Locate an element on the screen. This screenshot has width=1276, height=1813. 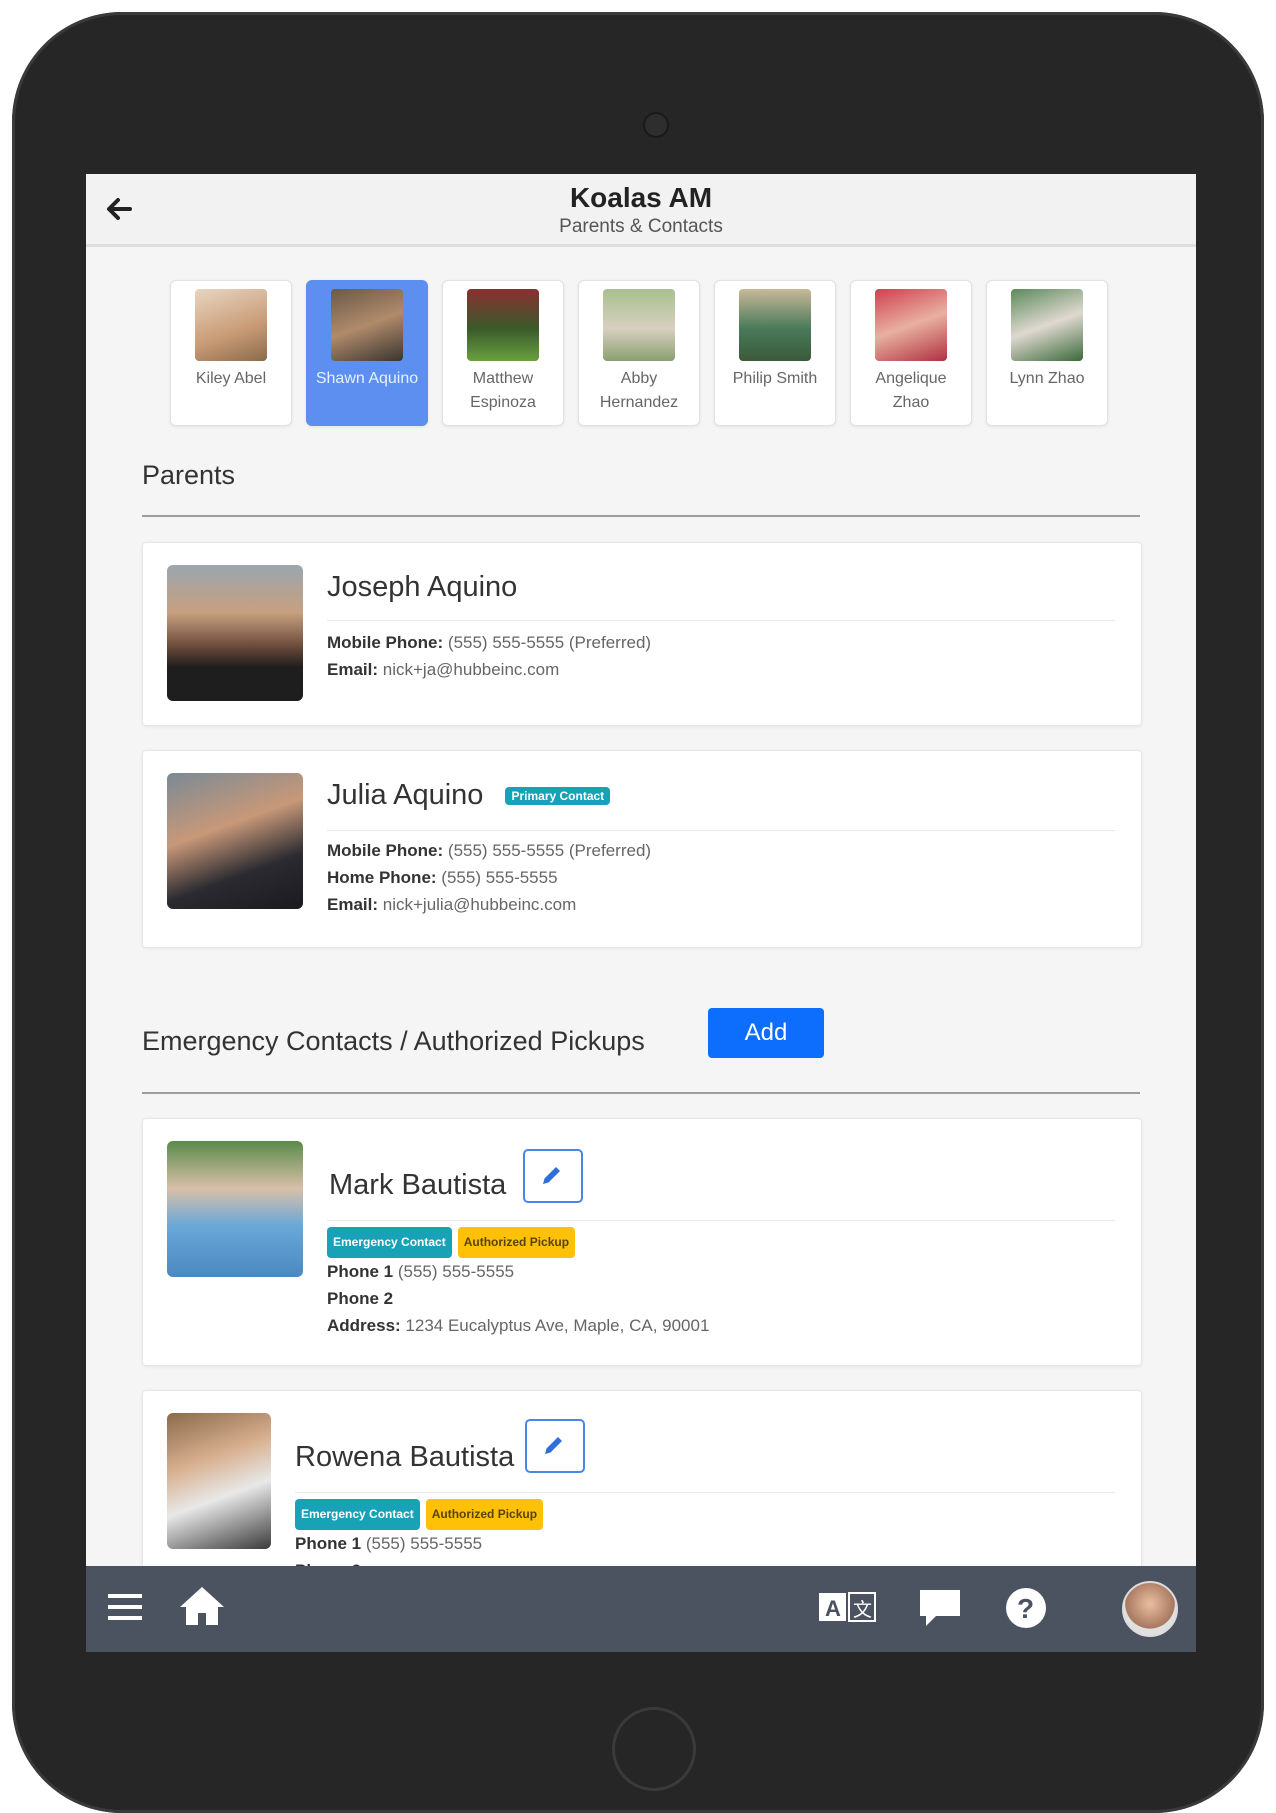
top-bar: Koalas AM Parents & Contacts is located at coordinates (641, 210).